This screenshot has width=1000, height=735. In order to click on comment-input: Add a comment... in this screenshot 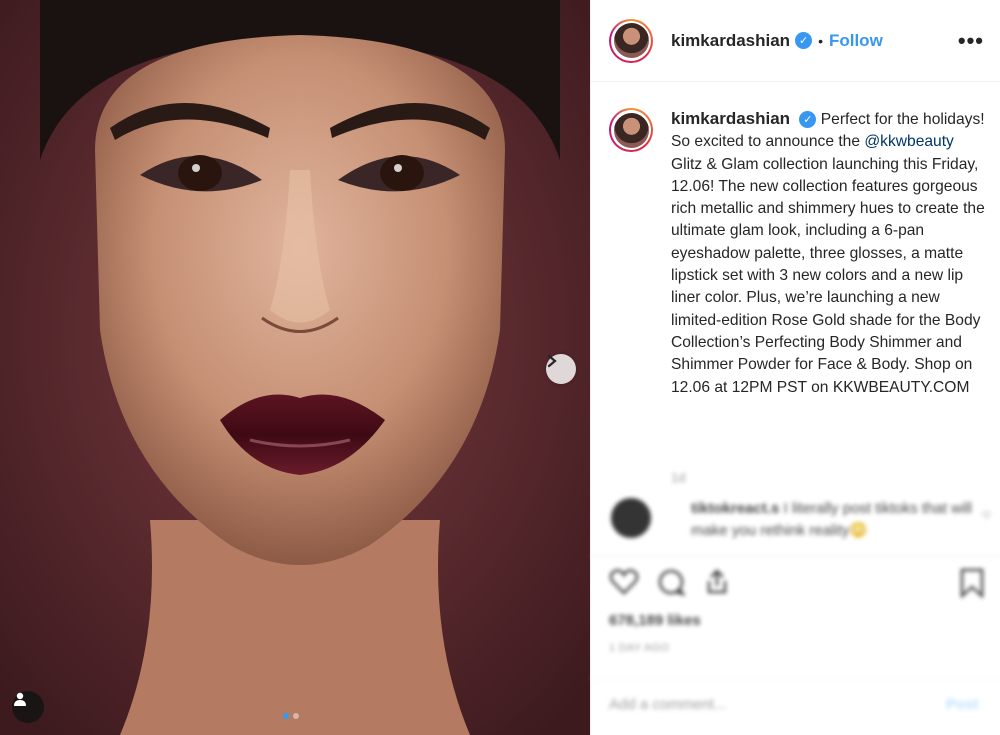, I will do `click(668, 704)`.